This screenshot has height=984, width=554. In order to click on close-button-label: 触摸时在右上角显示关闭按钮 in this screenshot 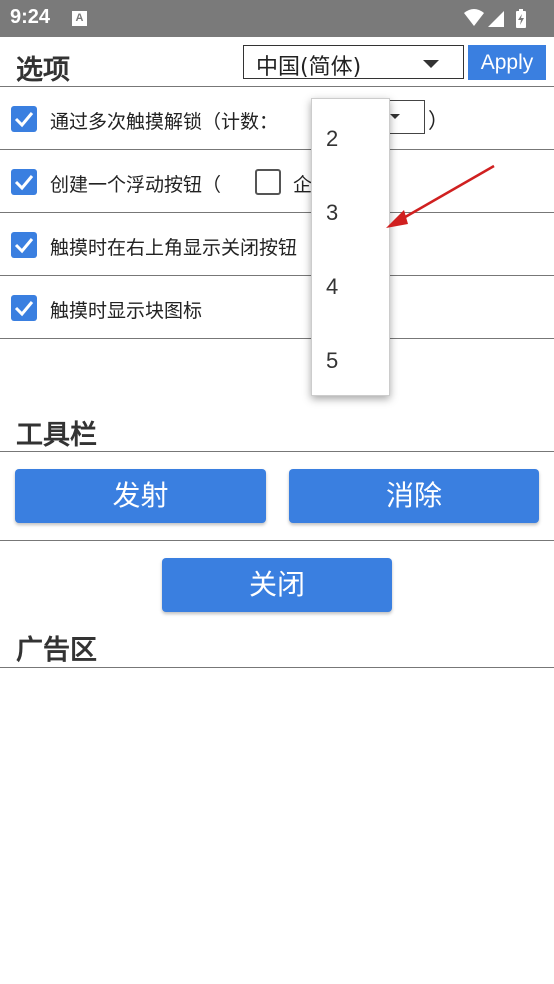, I will do `click(174, 248)`.